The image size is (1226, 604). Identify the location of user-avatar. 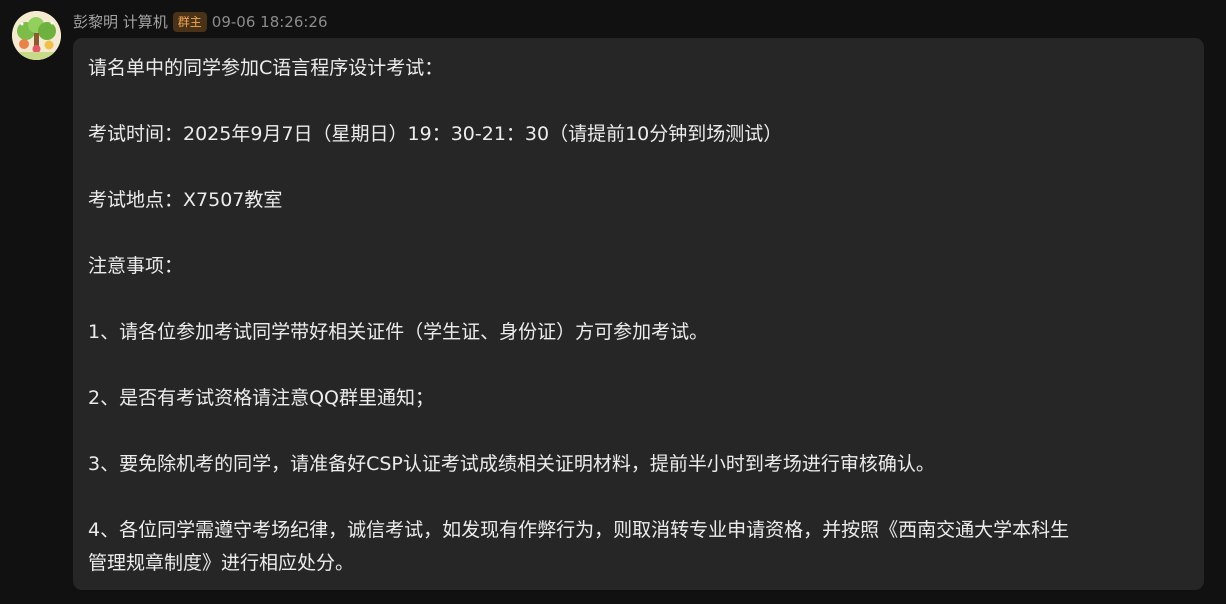
(36, 35).